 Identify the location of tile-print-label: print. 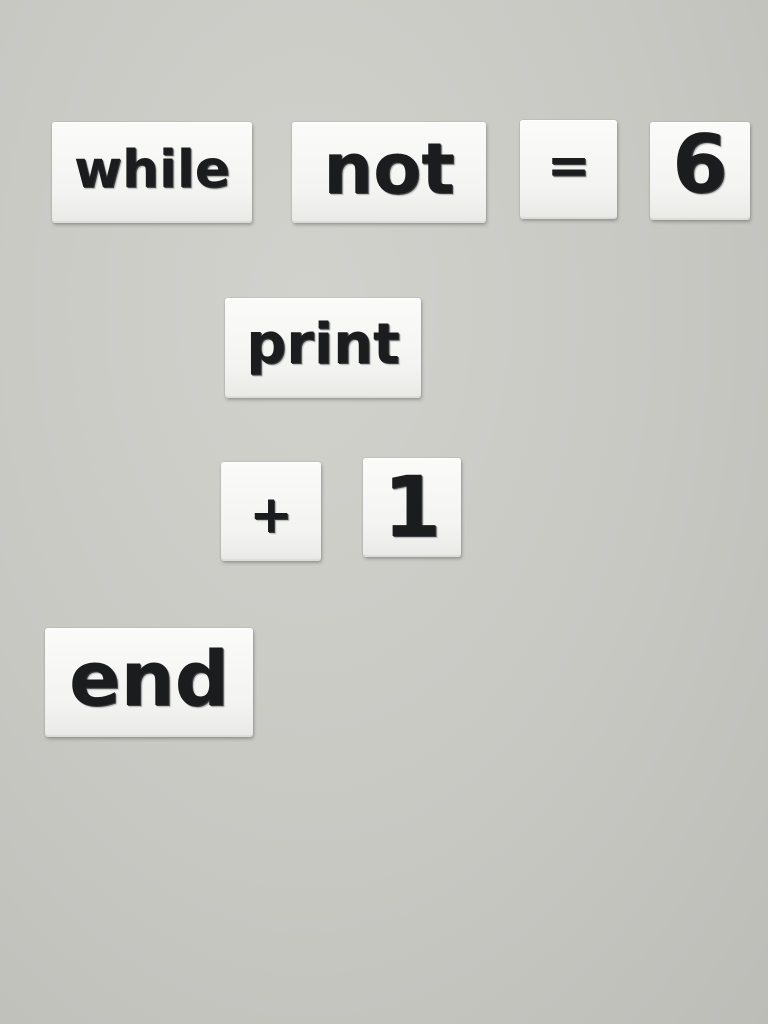
(323, 344).